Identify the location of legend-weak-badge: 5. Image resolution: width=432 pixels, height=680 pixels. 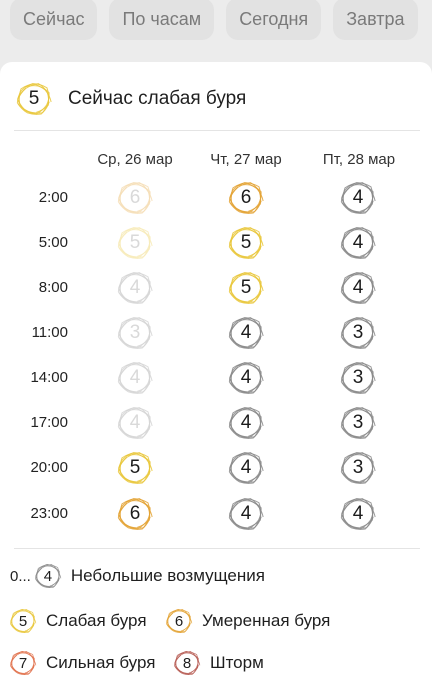
(23, 621).